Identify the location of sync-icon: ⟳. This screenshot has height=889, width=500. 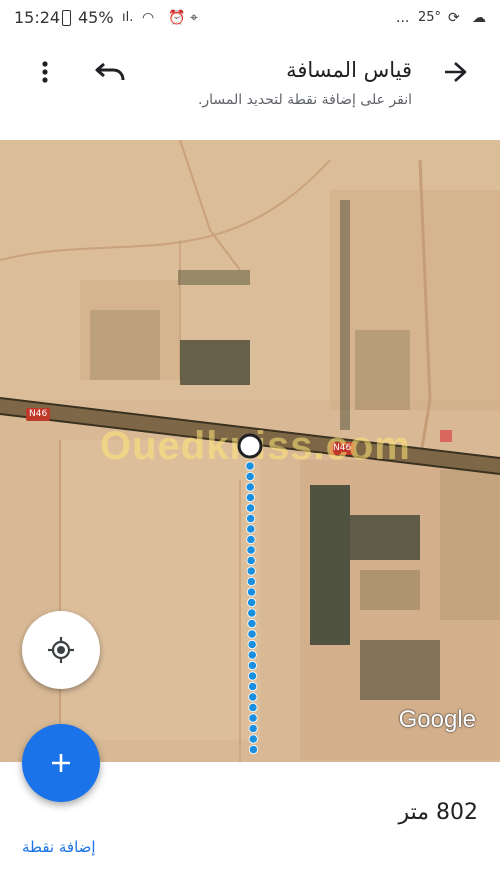
(454, 18).